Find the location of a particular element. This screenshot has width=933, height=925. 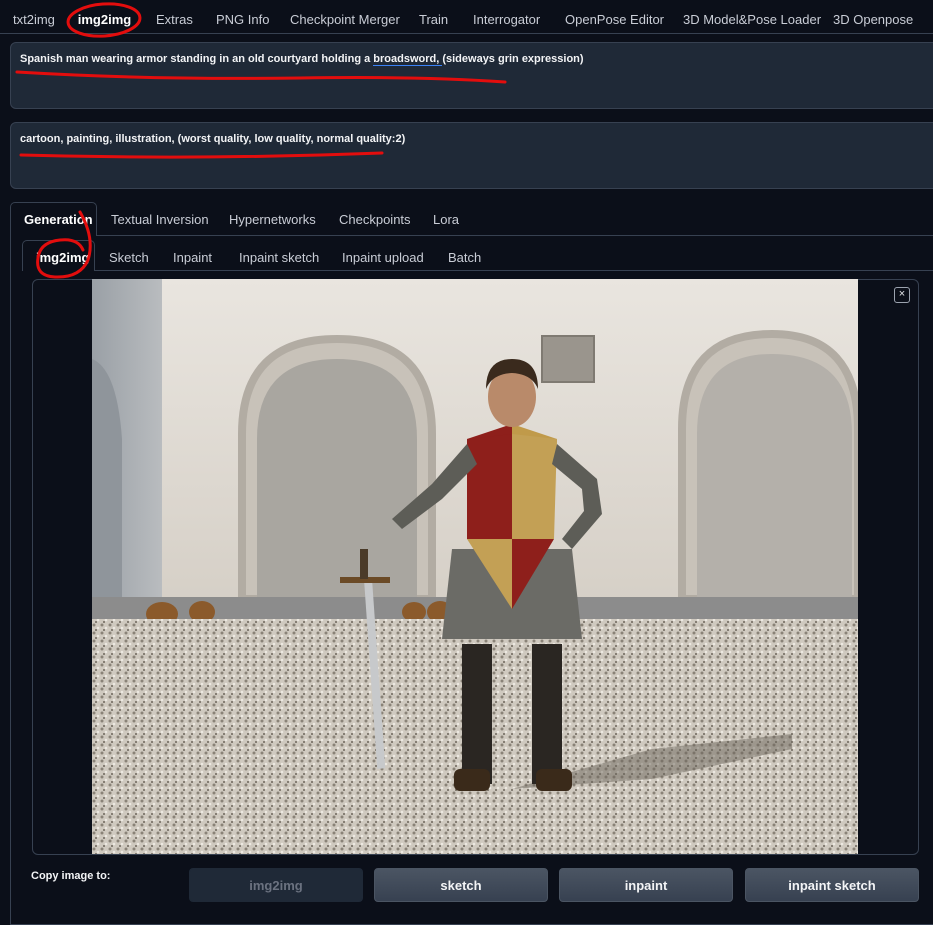

tab-batch: Batch is located at coordinates (464, 257).